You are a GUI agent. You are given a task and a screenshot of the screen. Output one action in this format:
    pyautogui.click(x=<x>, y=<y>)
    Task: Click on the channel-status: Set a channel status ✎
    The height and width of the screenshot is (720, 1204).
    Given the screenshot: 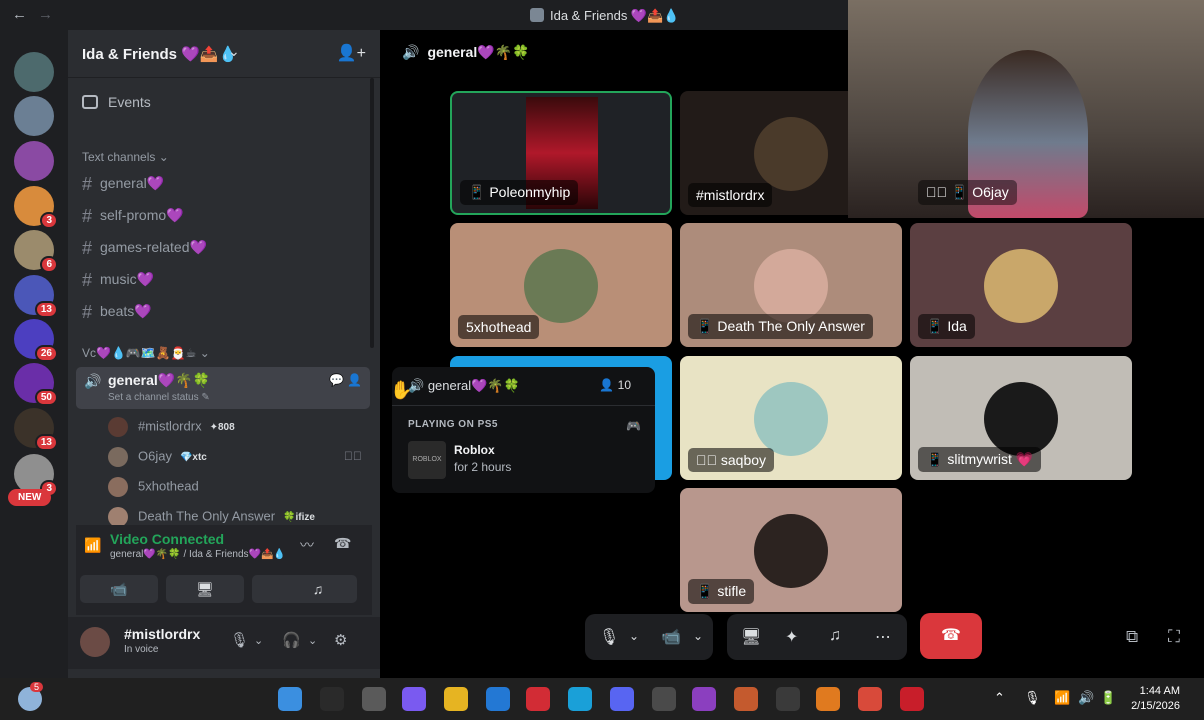 What is the action you would take?
    pyautogui.click(x=159, y=397)
    